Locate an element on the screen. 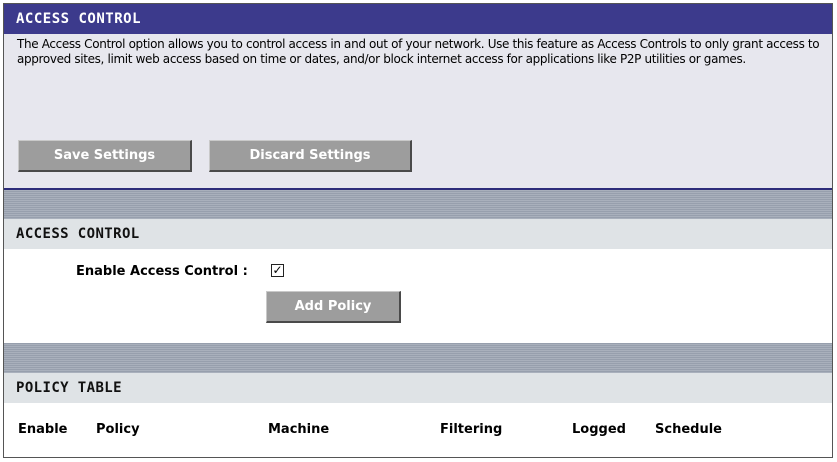 The image size is (837, 462). column-header-schedule: Schedule is located at coordinates (688, 429).